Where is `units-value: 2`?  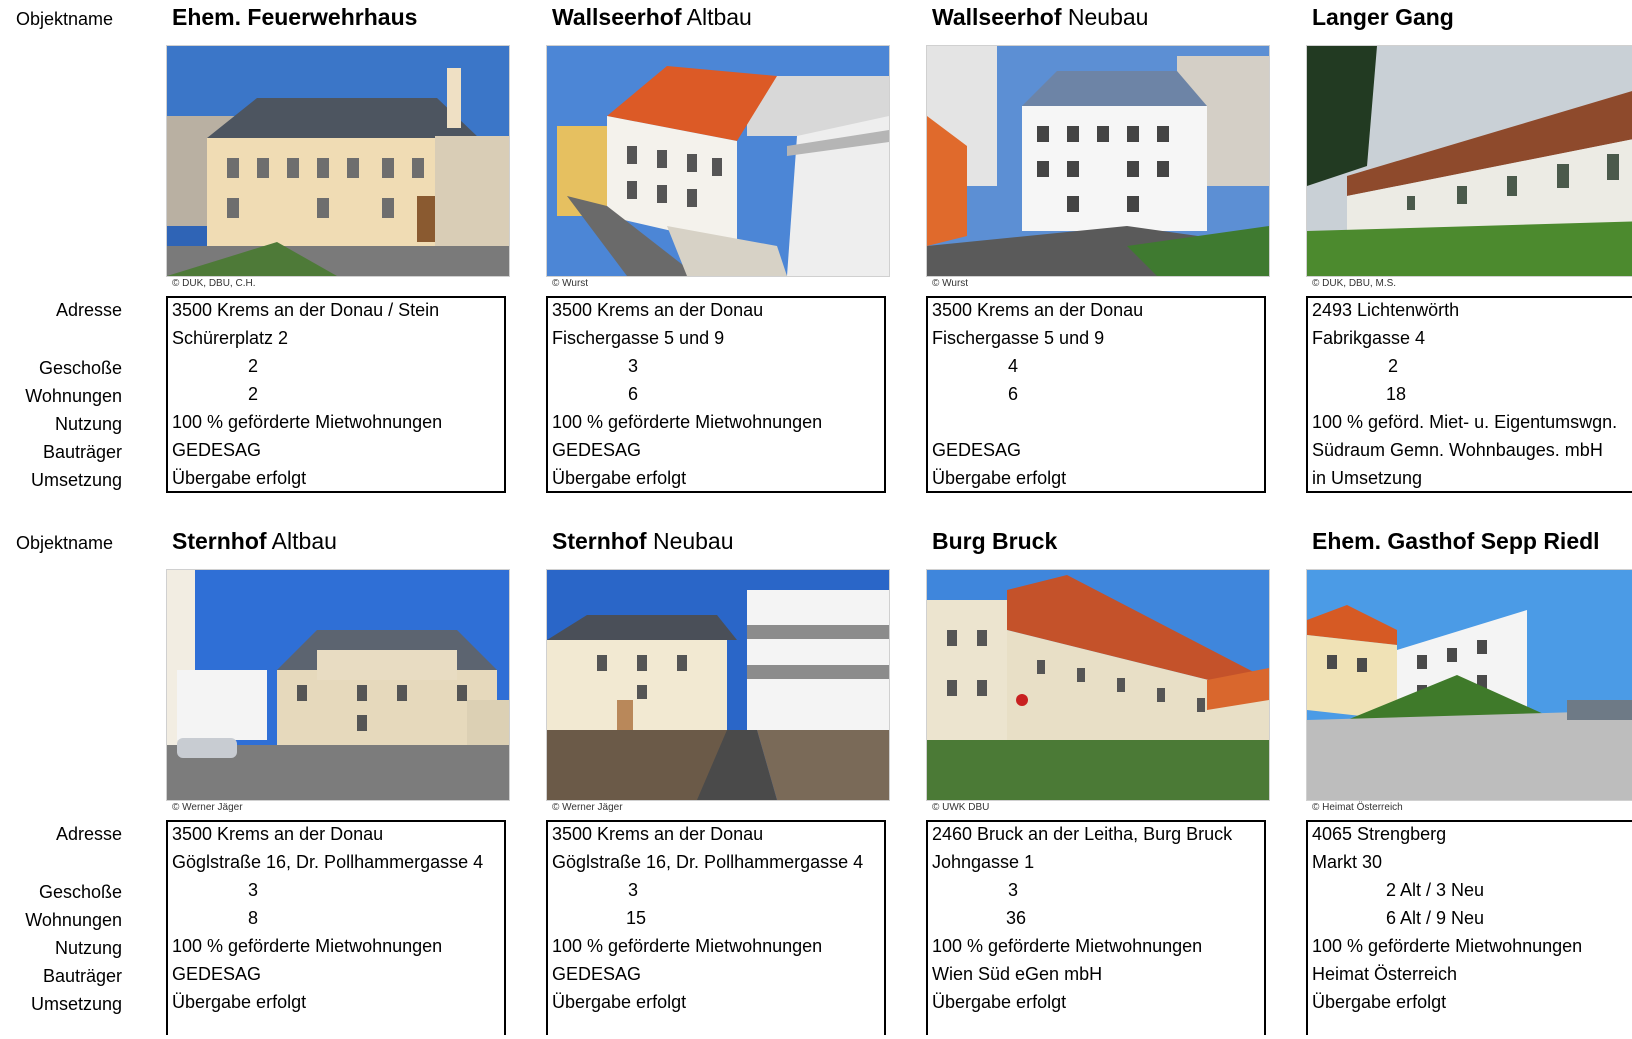
units-value: 2 is located at coordinates (252, 394).